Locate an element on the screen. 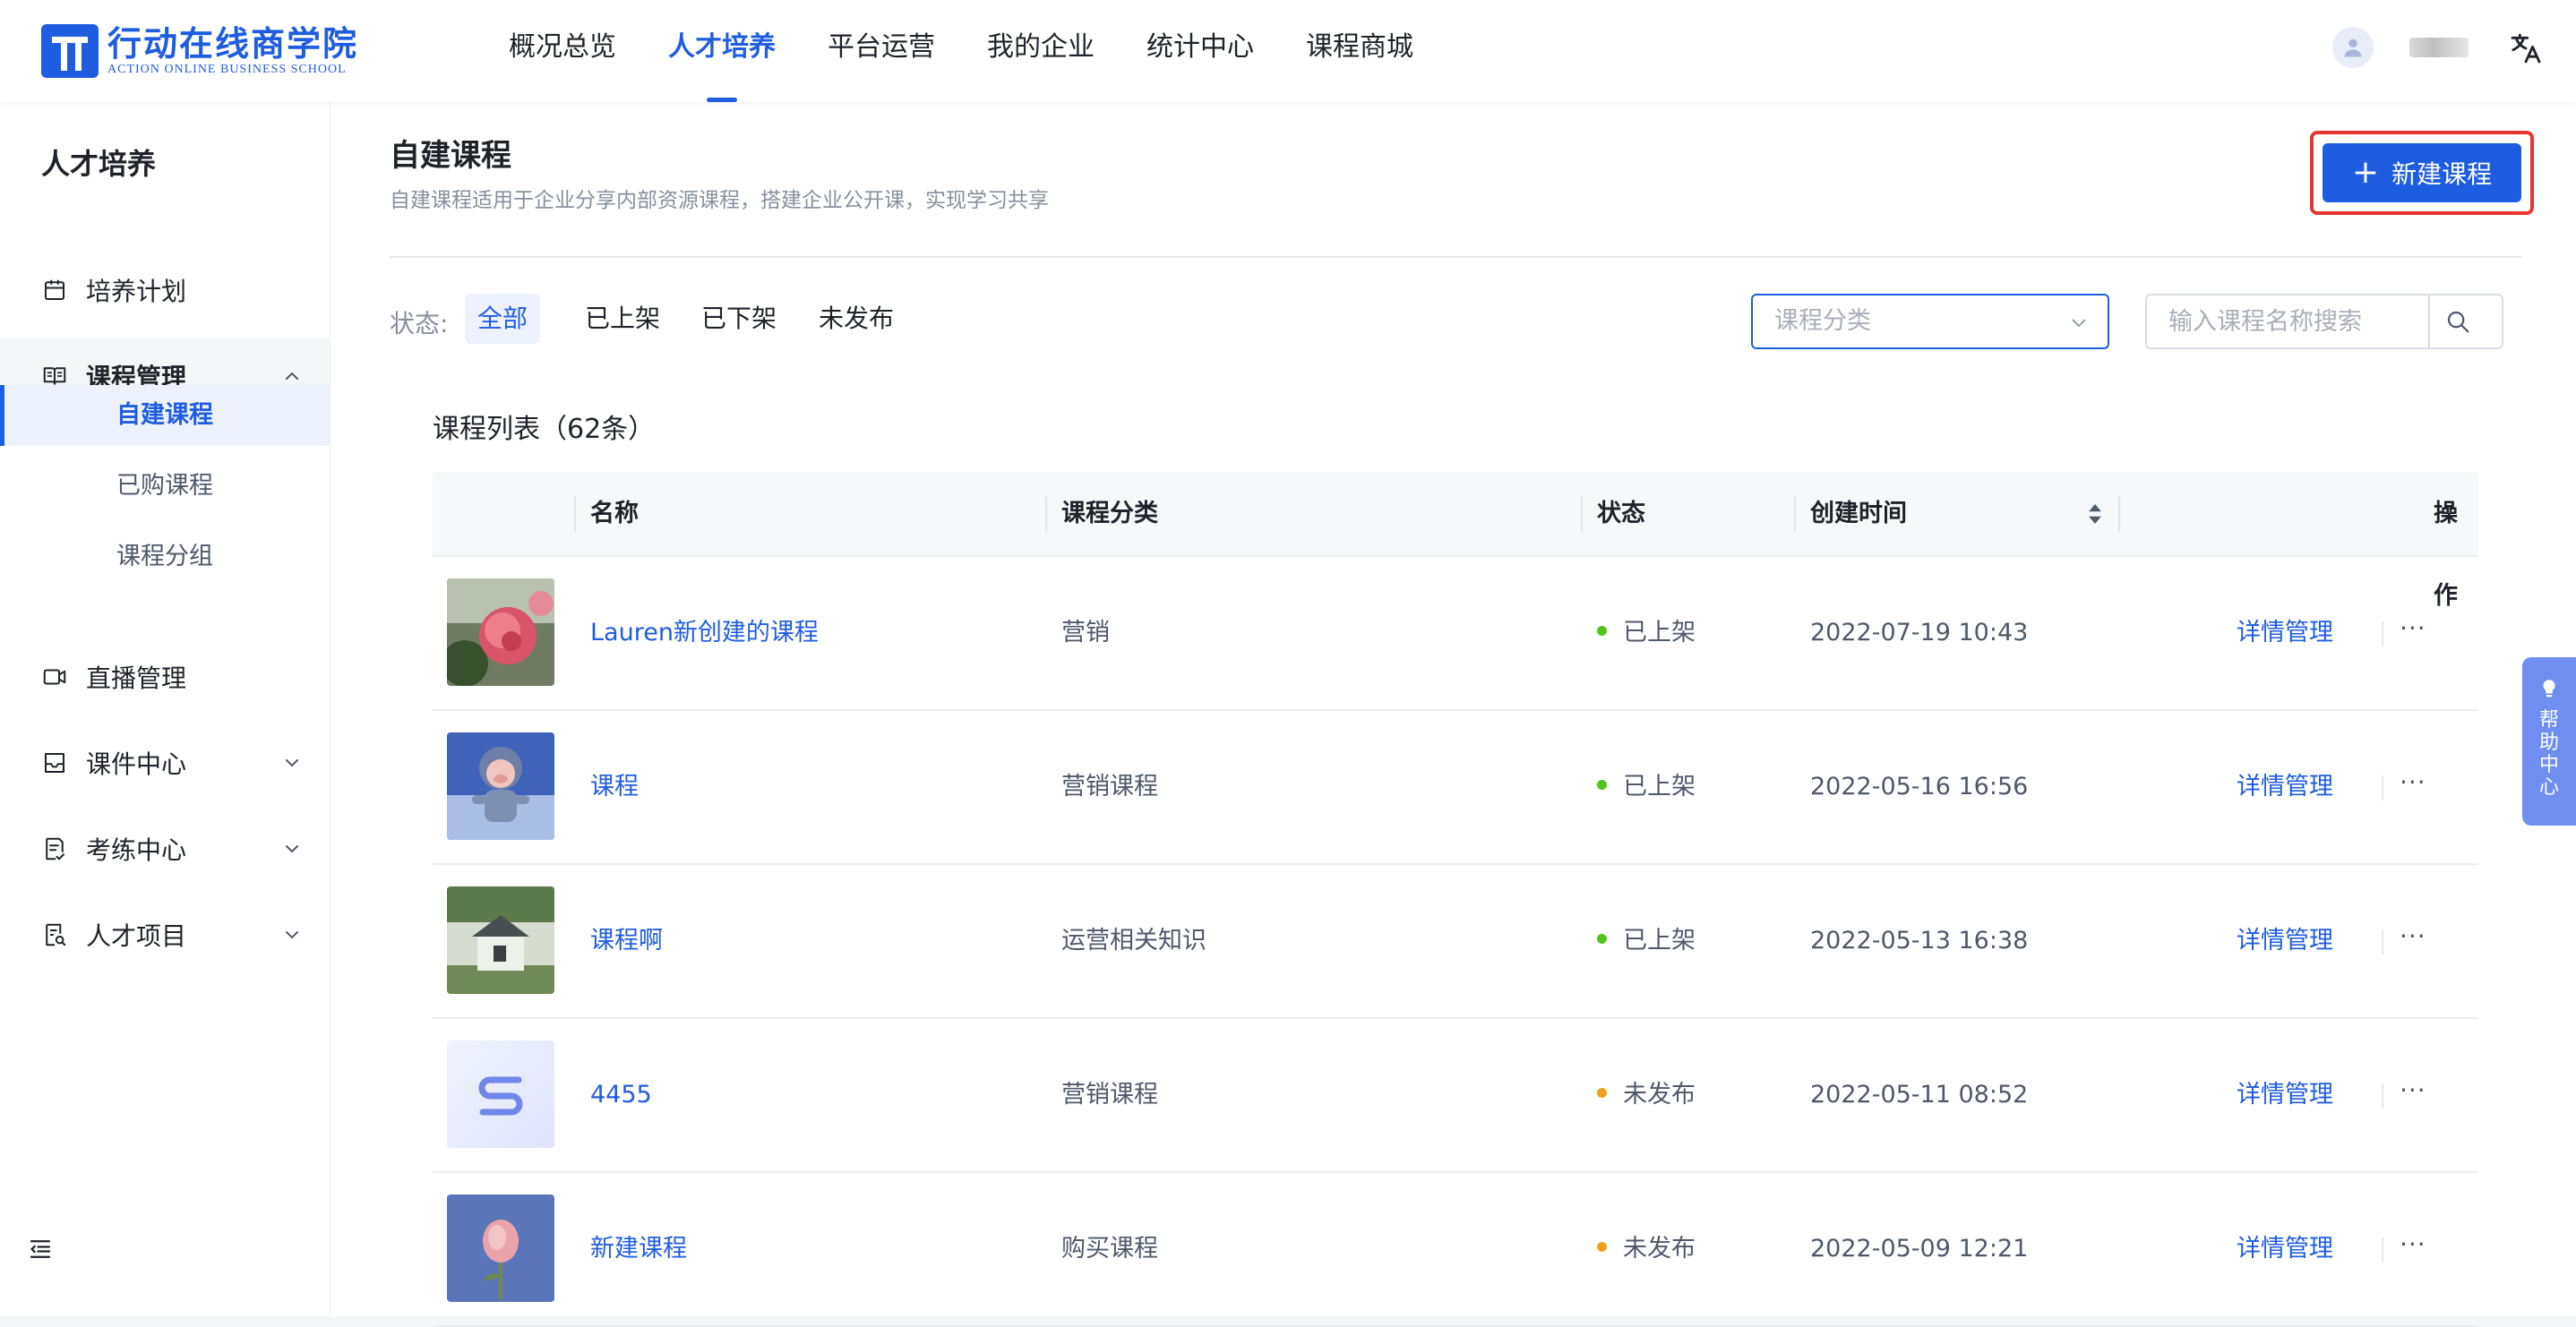 This screenshot has width=2576, height=1327. nav-talent-development: 人才培养 is located at coordinates (722, 51).